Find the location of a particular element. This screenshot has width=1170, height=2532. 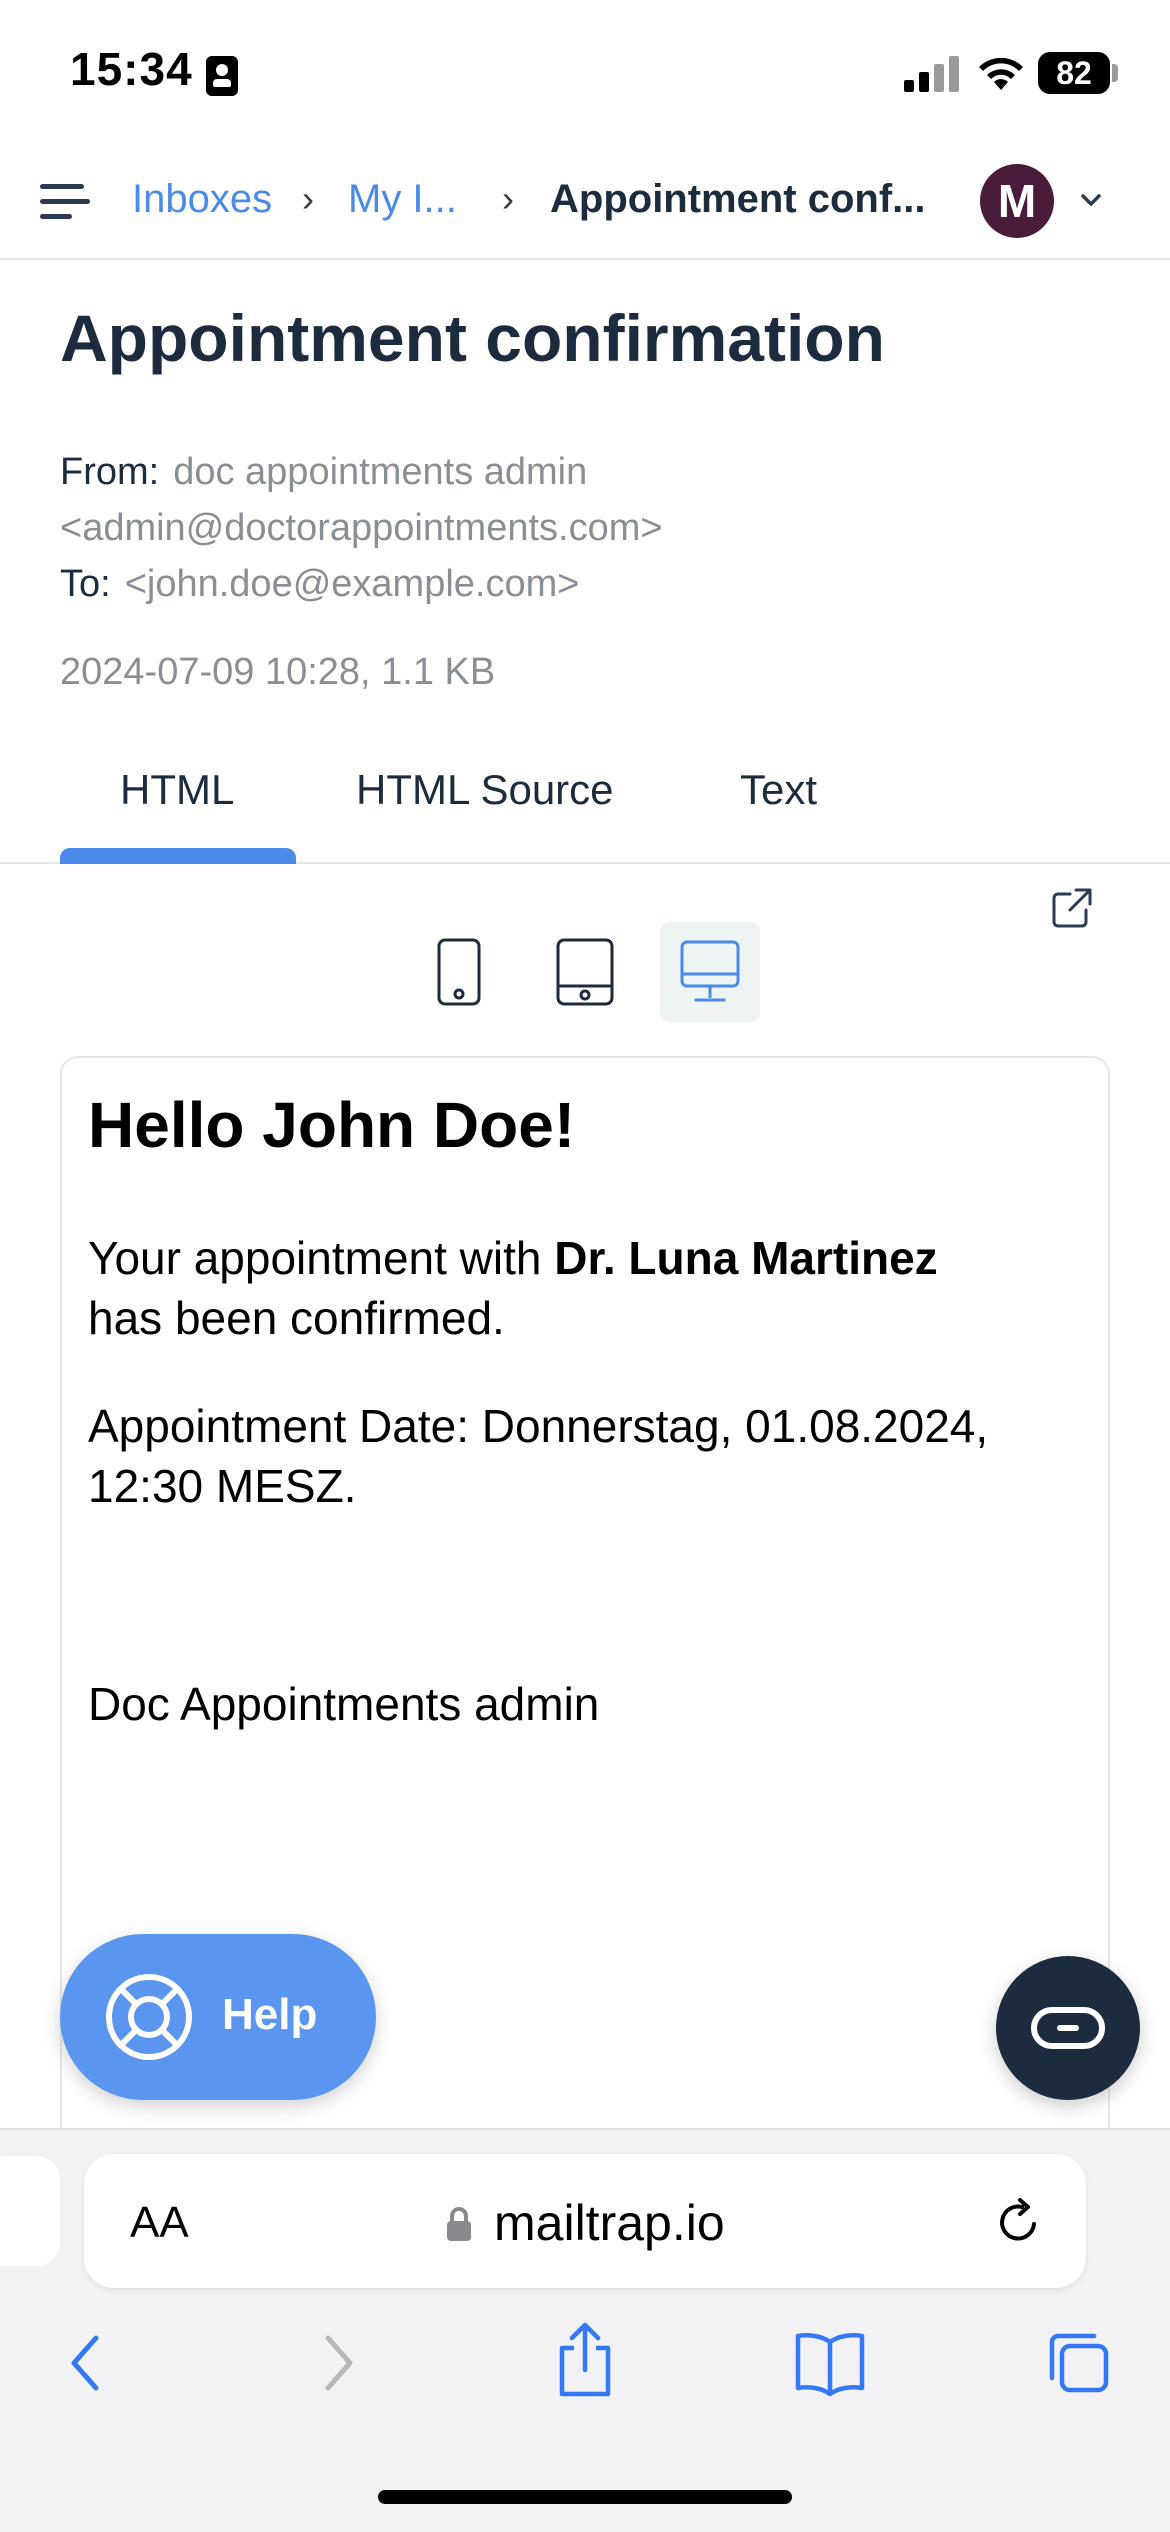

tablet-view-button is located at coordinates (585, 972).